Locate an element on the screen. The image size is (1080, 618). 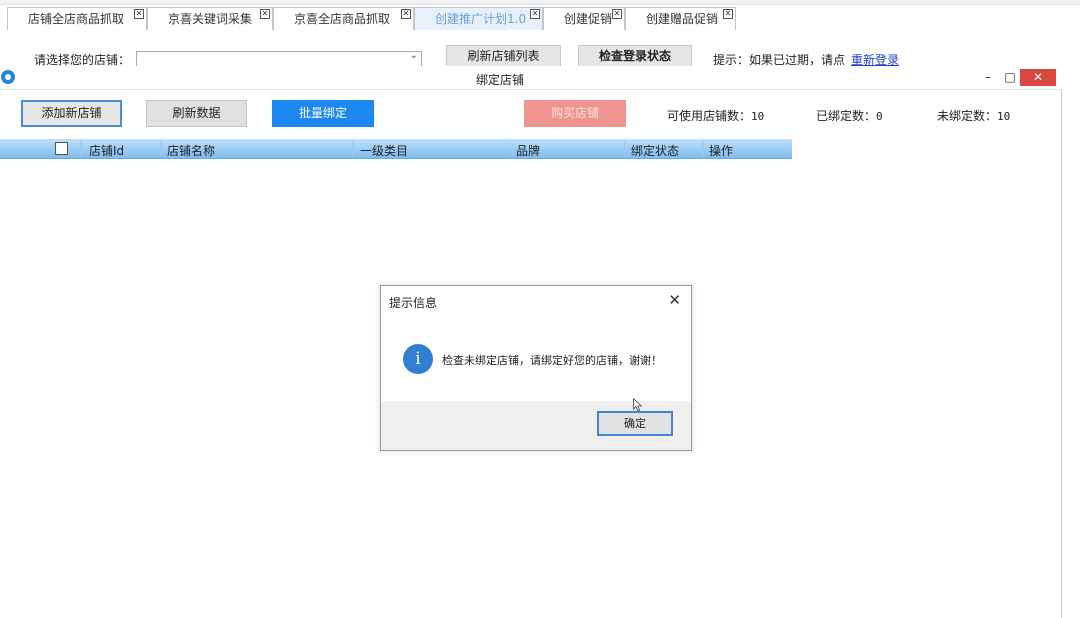
available-count-label: 可使用店铺数： is located at coordinates (709, 116).